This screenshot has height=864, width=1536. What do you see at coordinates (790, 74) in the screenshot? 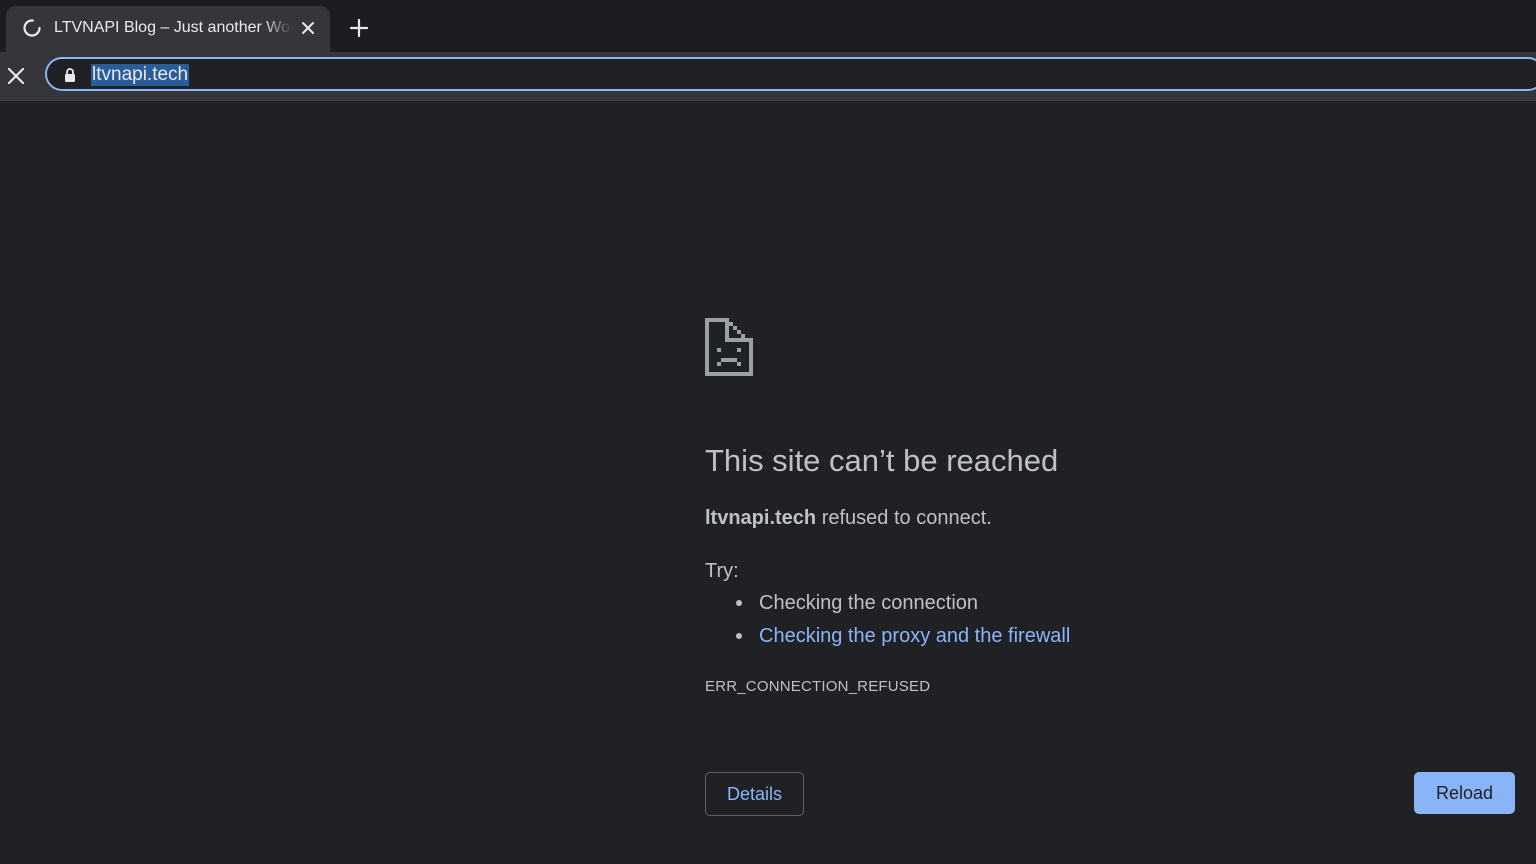
I see `address-bar: ltvnapi.tech` at bounding box center [790, 74].